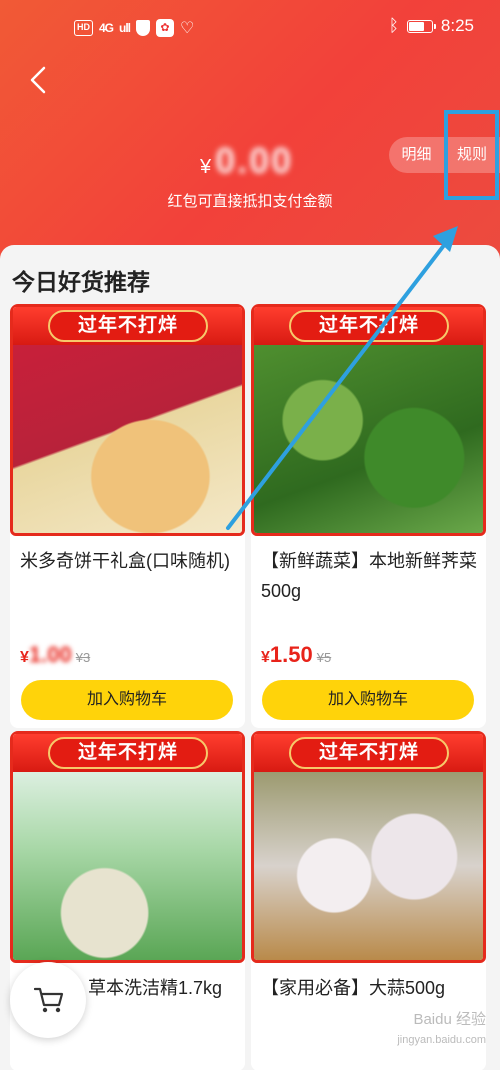  What do you see at coordinates (125, 28) in the screenshot?
I see `signal-icon: ull` at bounding box center [125, 28].